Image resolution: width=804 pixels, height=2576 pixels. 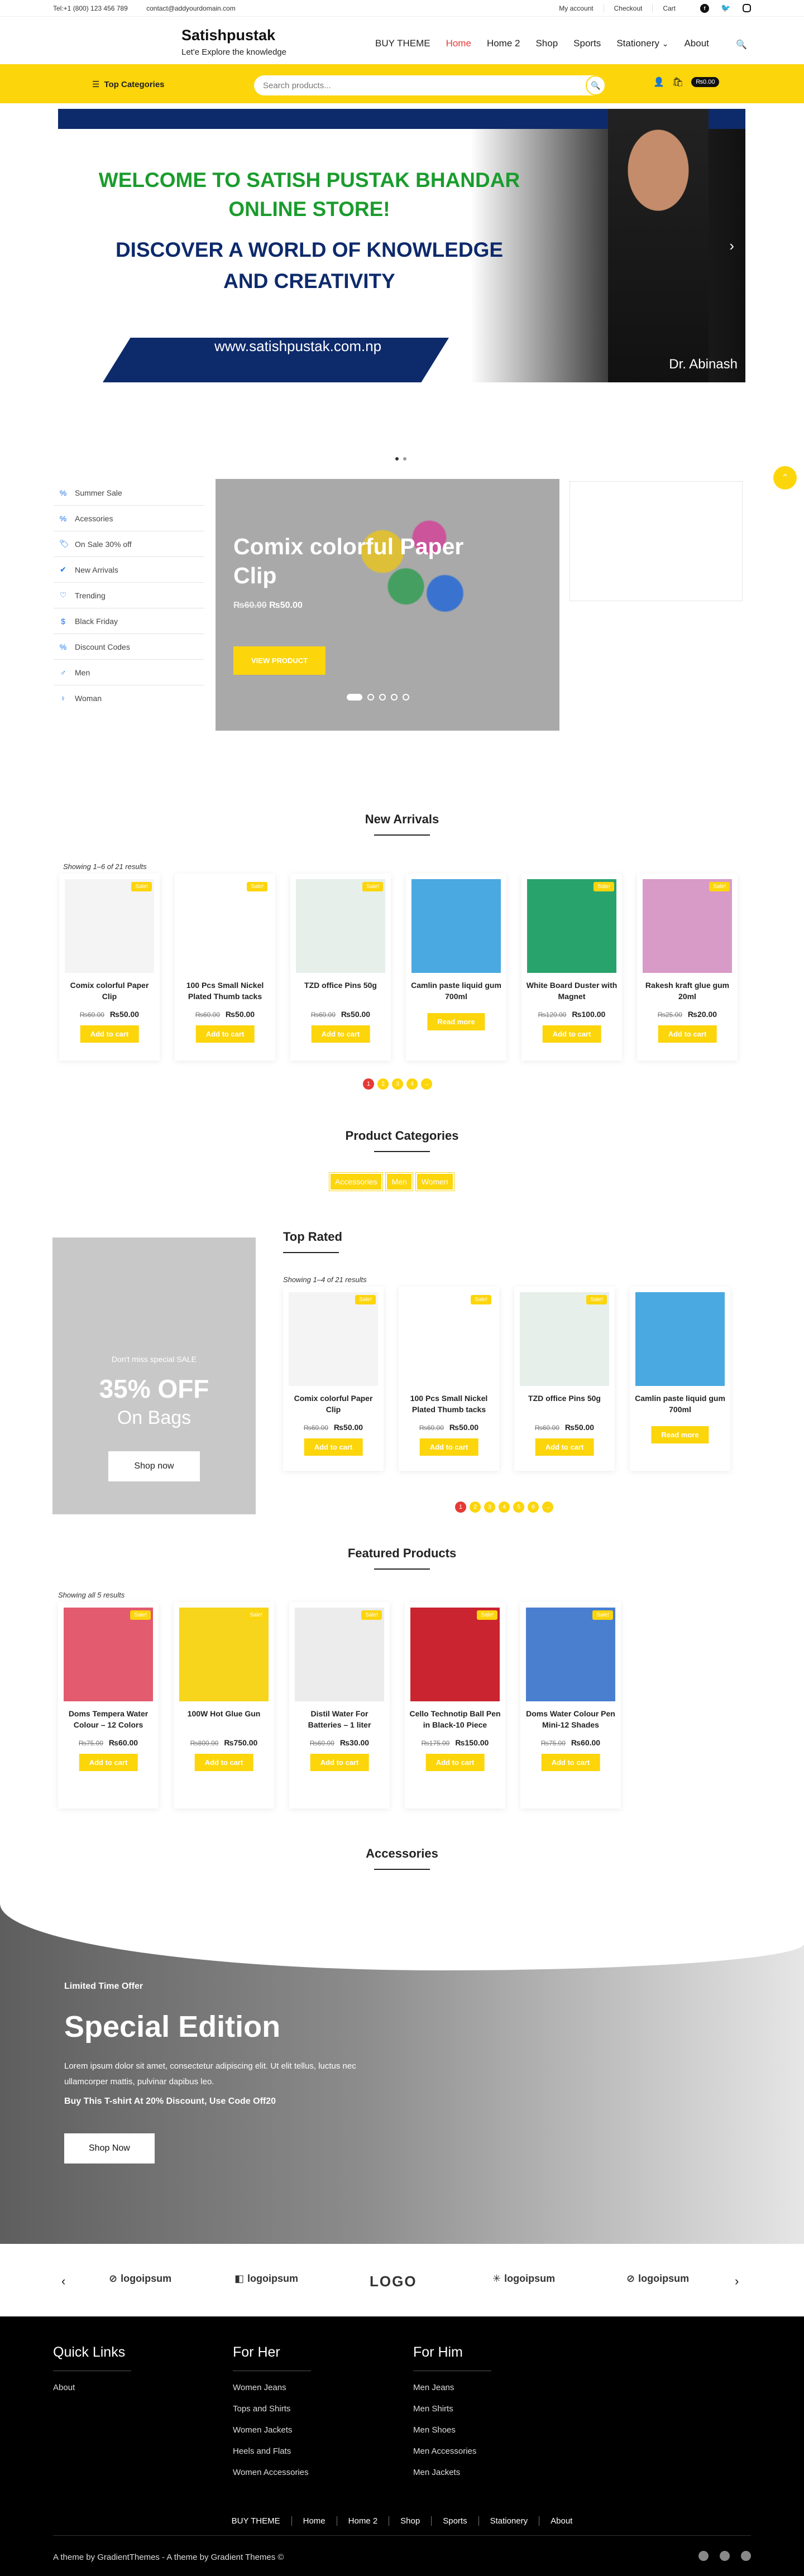 I want to click on view-product-button: VIEW PRODUCT, so click(x=280, y=660).